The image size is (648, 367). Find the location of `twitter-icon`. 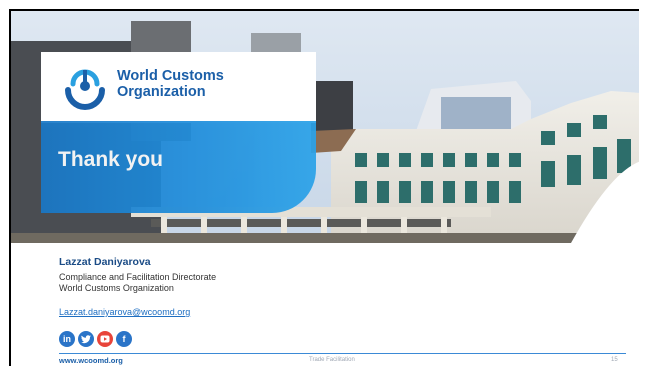

twitter-icon is located at coordinates (86, 339).